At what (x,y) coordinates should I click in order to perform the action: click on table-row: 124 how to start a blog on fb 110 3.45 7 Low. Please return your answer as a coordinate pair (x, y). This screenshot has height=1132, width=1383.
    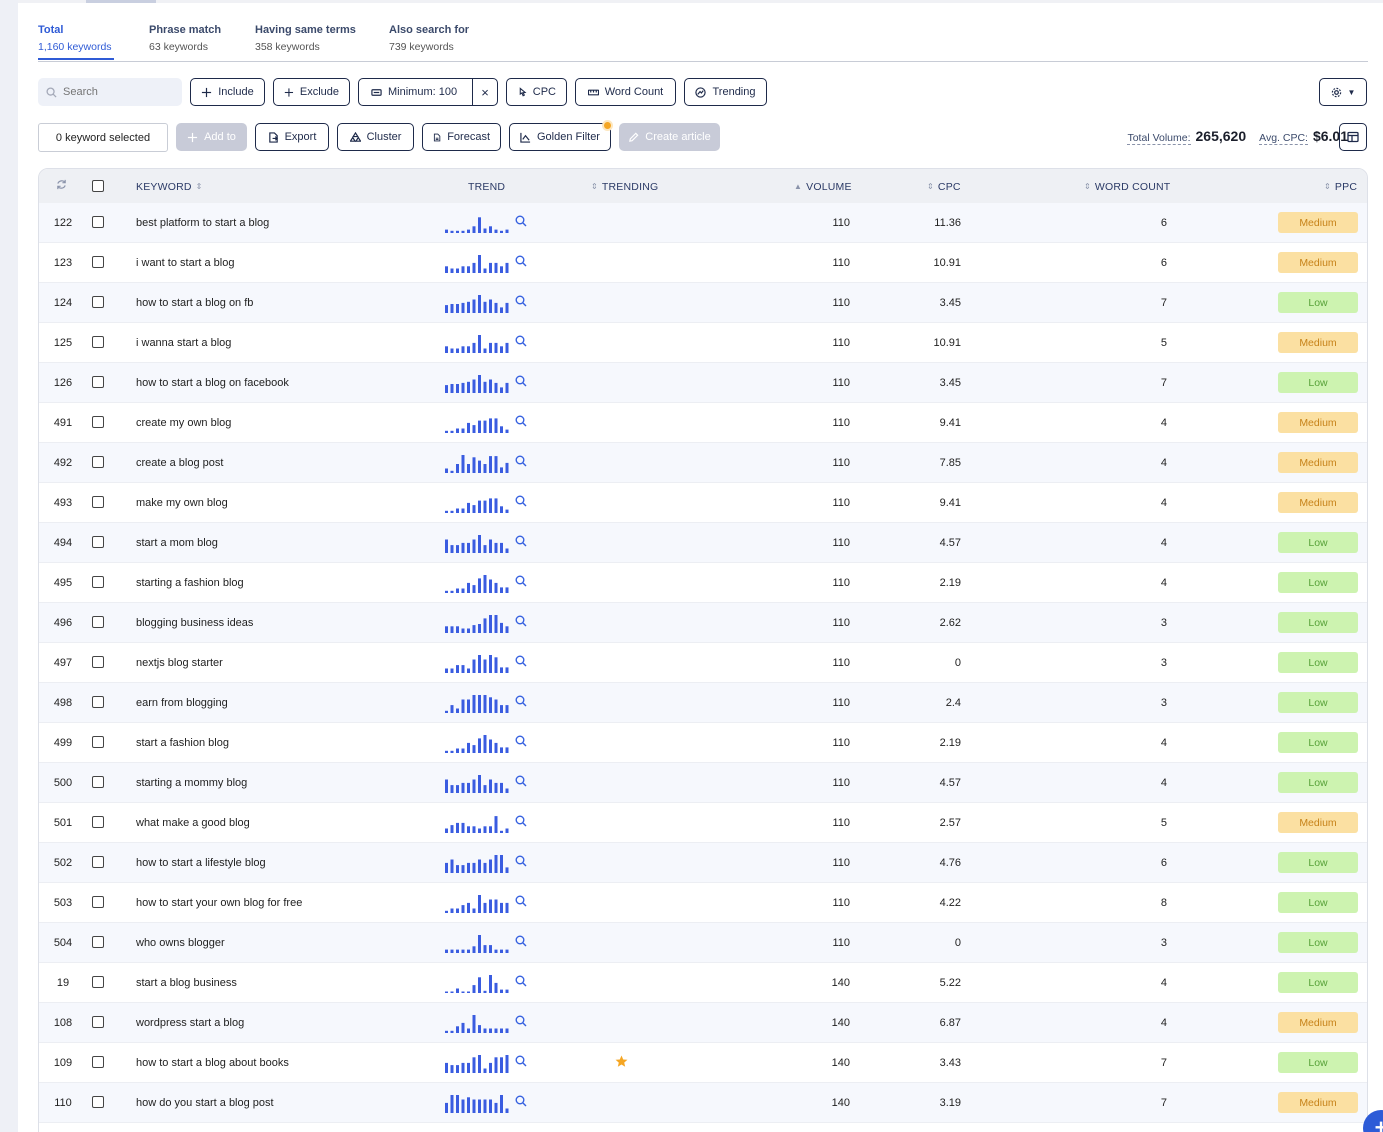
    Looking at the image, I should click on (703, 303).